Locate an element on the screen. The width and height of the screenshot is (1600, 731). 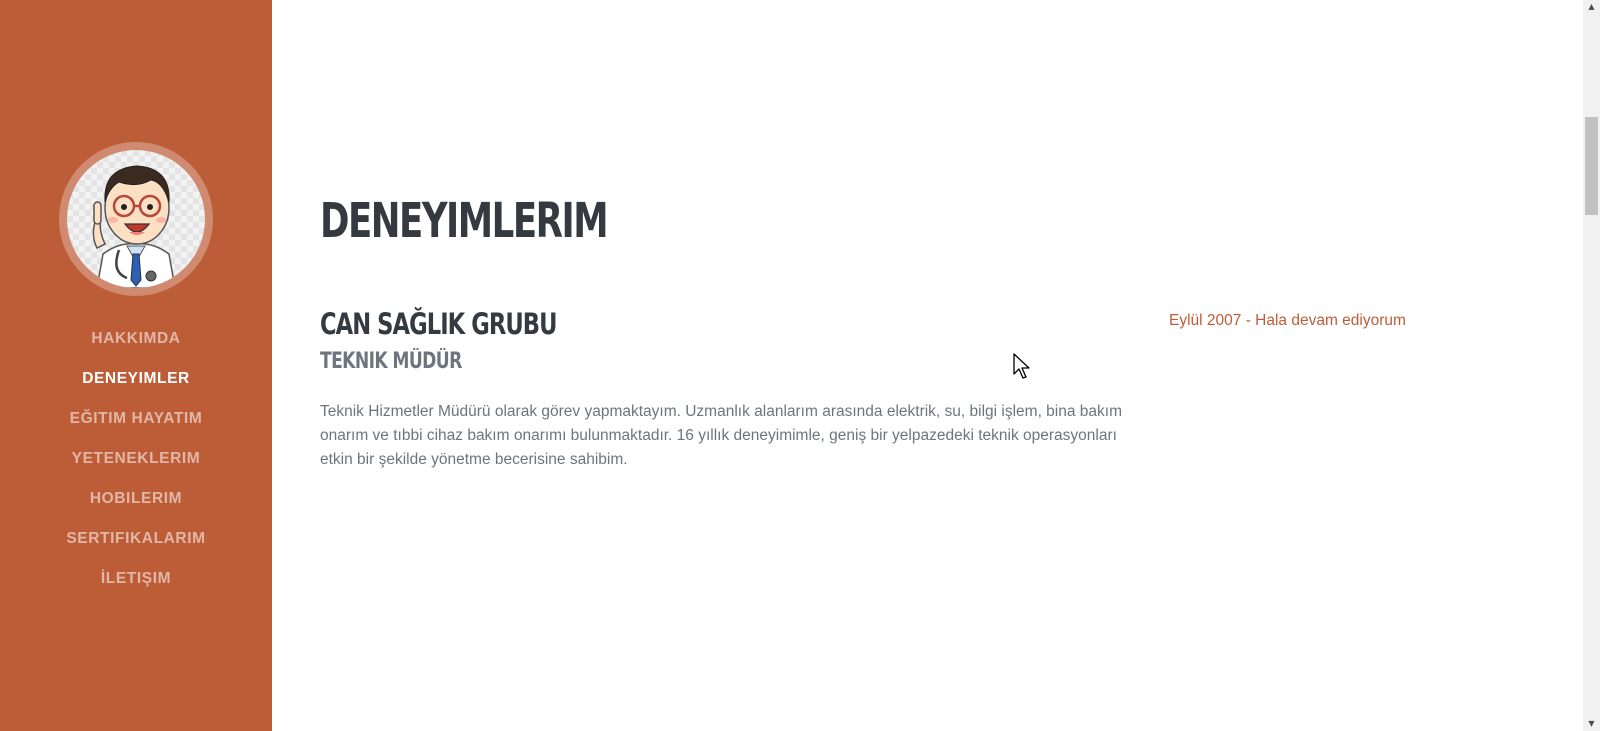
nav-item-hakkimda: HAKKIMDA is located at coordinates (136, 346).